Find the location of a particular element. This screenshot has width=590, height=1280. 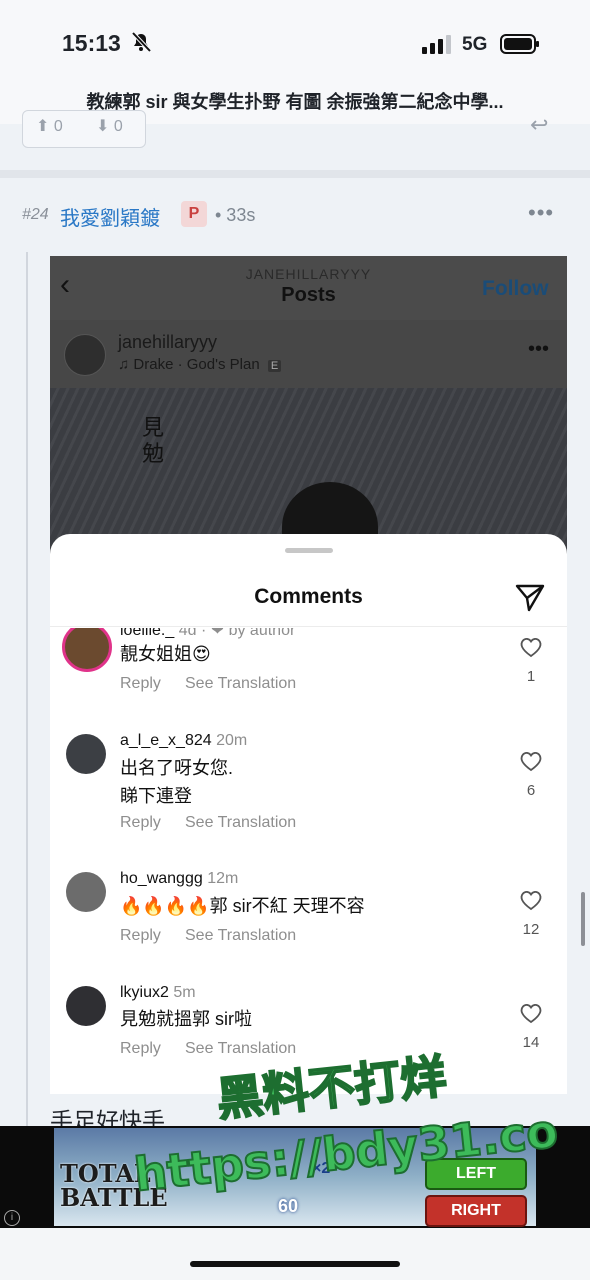

comment-text: 靚女姐姐😍 is located at coordinates (165, 654).